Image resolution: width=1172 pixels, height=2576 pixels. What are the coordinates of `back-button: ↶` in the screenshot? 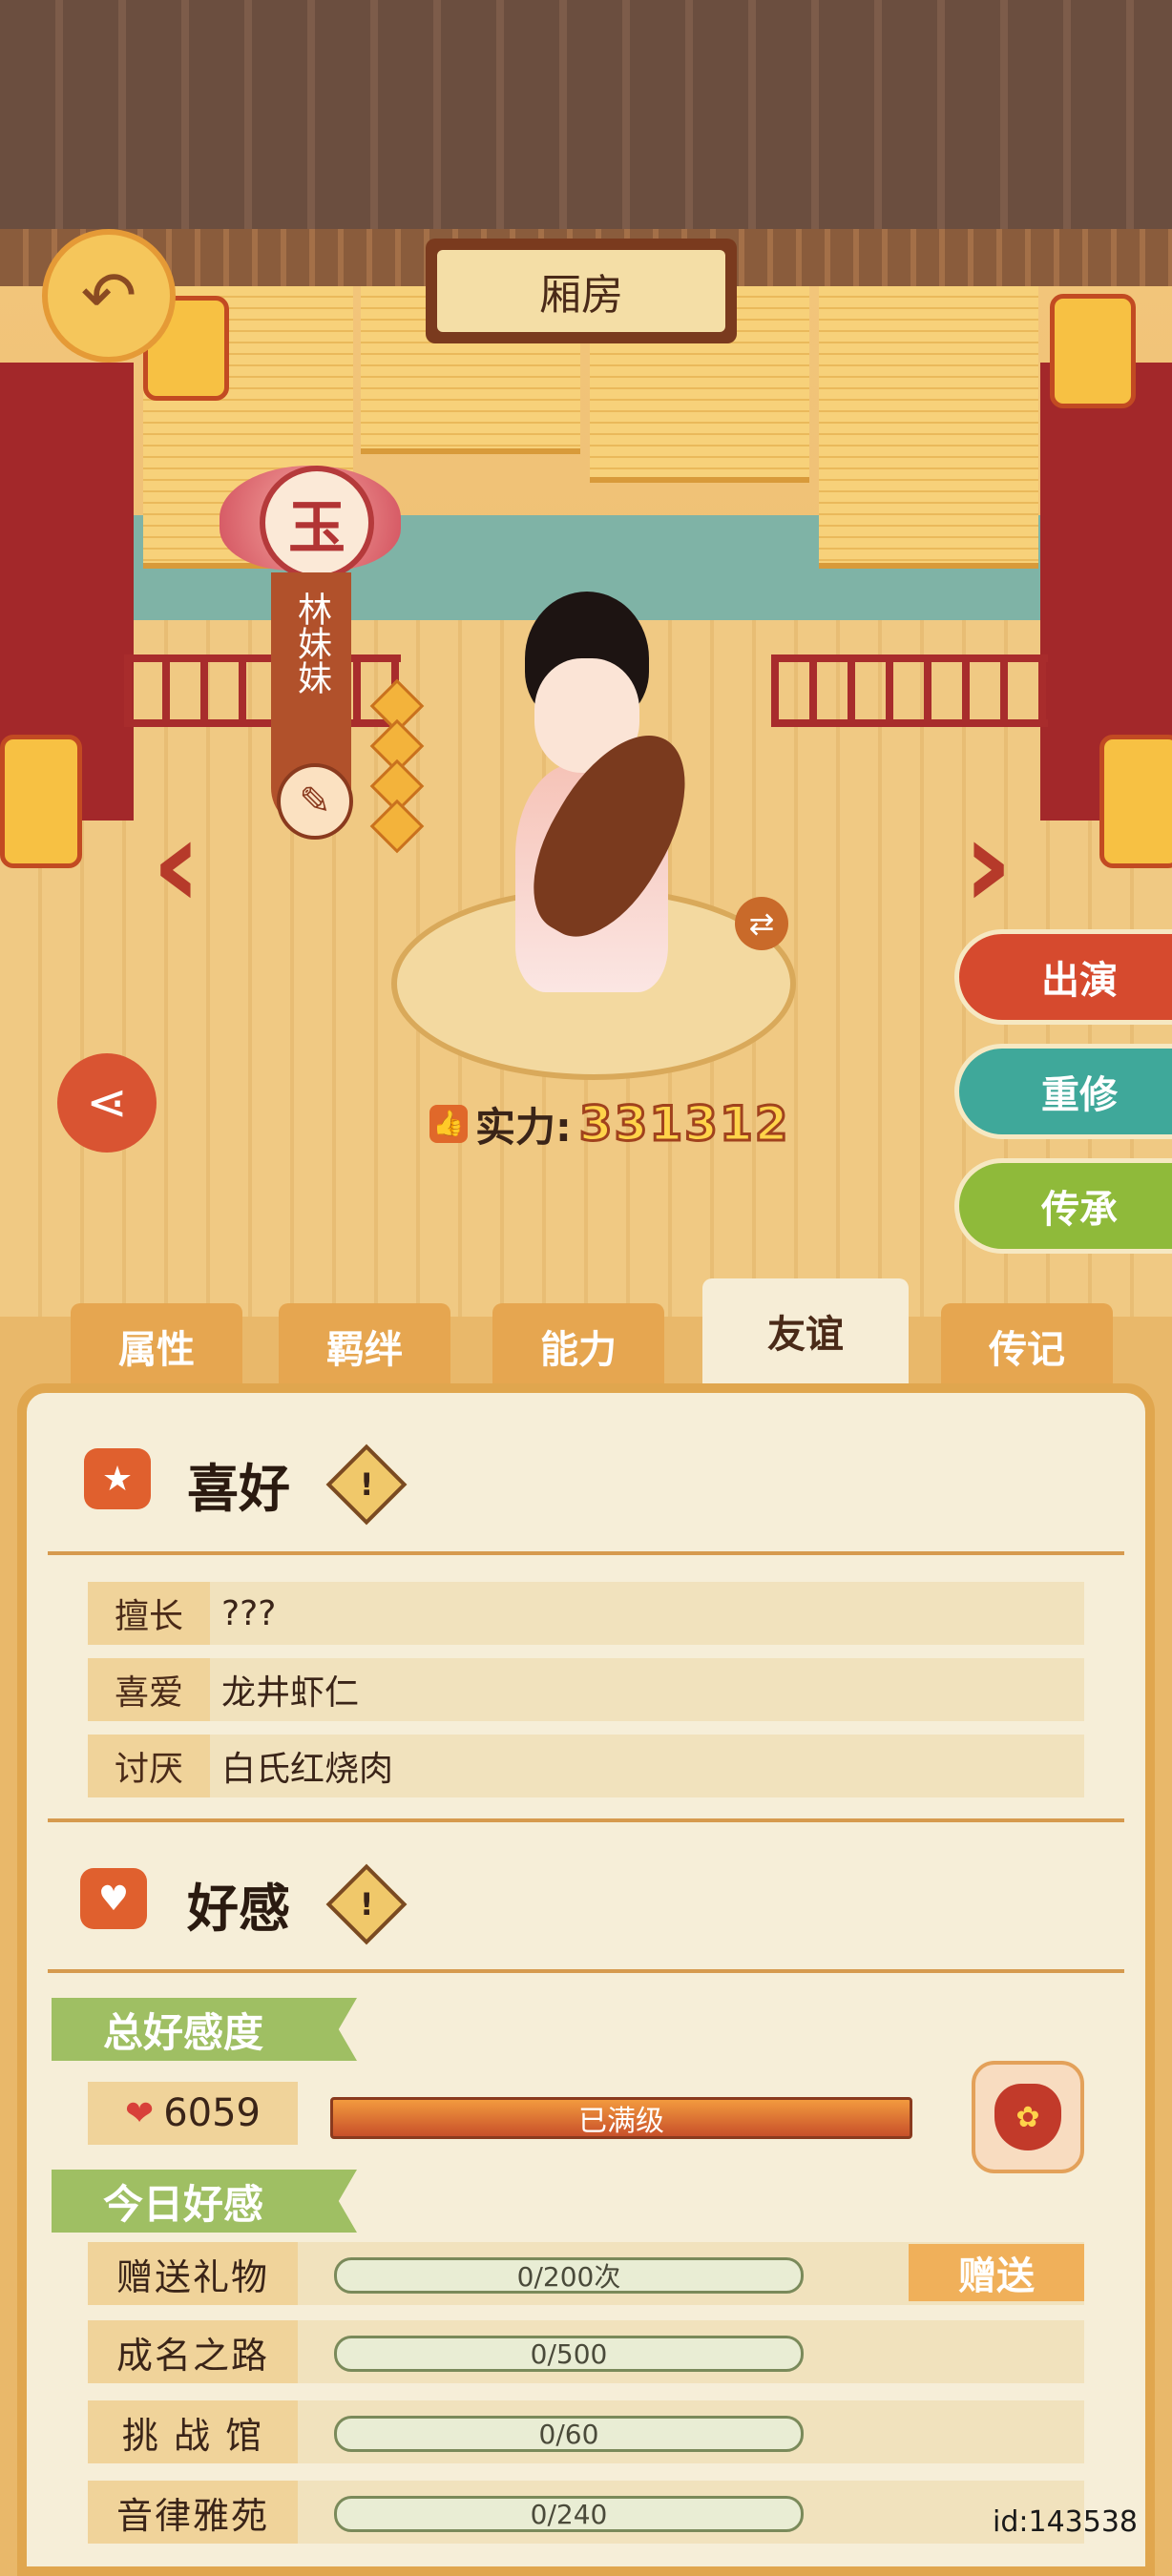 It's located at (109, 296).